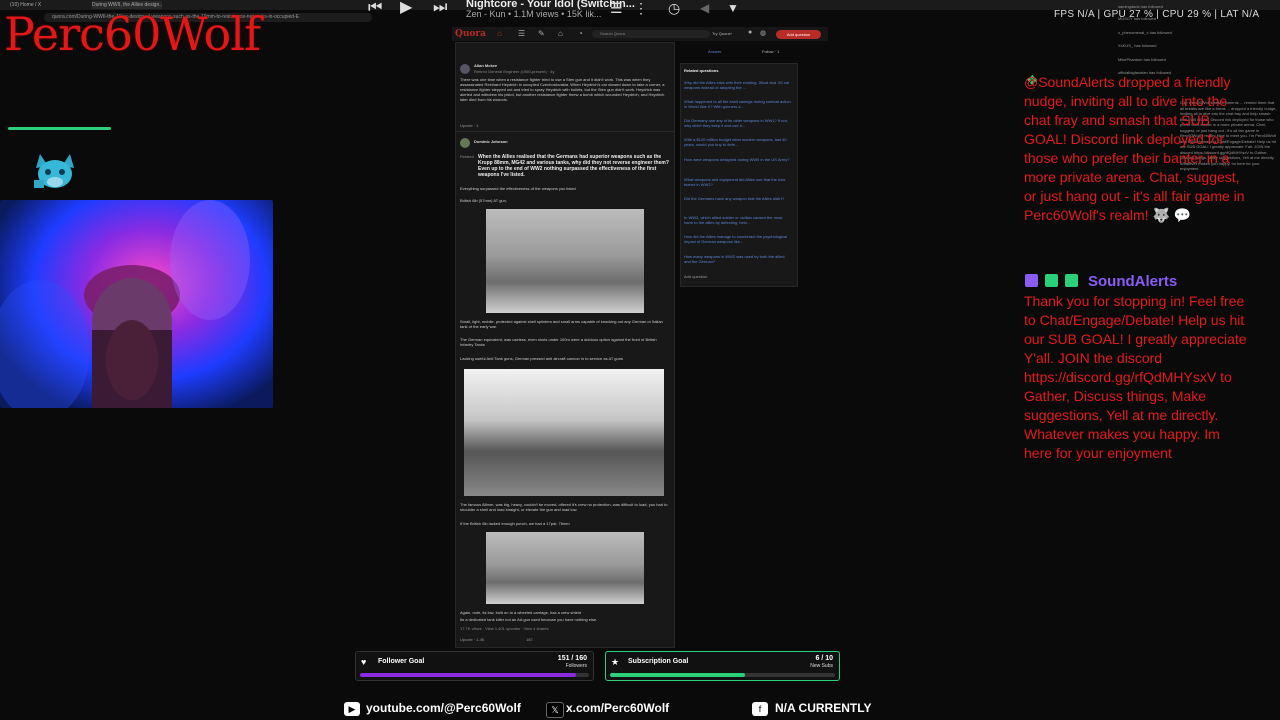 This screenshot has height=720, width=1280. Describe the element at coordinates (733, 9) in the screenshot. I see `dropdown-icon: ▼` at that location.